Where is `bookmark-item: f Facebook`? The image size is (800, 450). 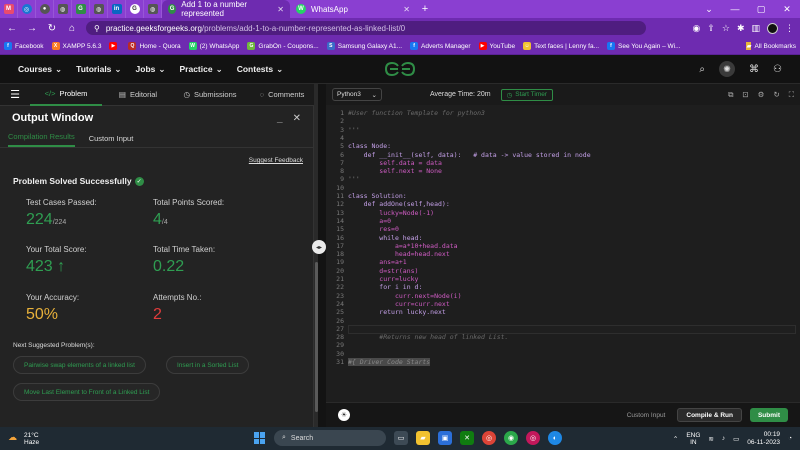 bookmark-item: f Facebook is located at coordinates (24, 46).